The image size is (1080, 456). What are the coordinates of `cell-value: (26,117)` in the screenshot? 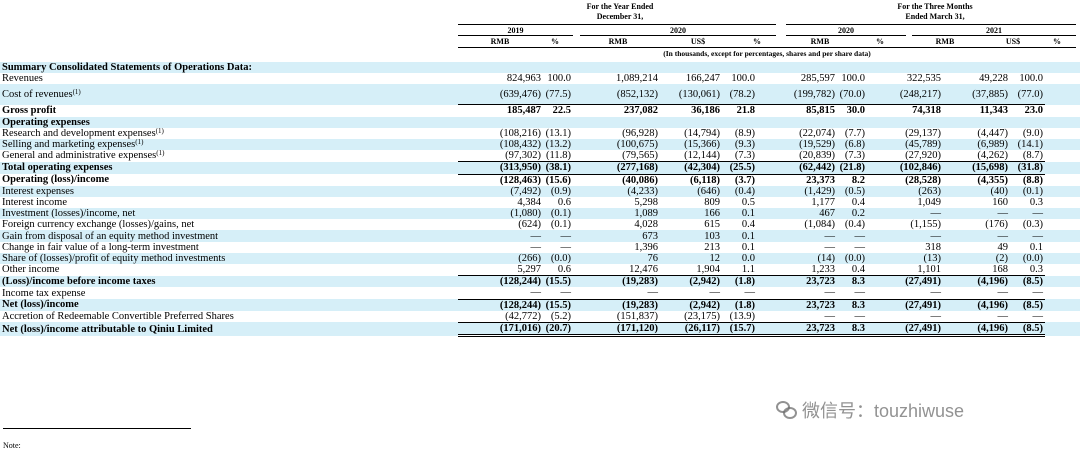 It's located at (691, 330).